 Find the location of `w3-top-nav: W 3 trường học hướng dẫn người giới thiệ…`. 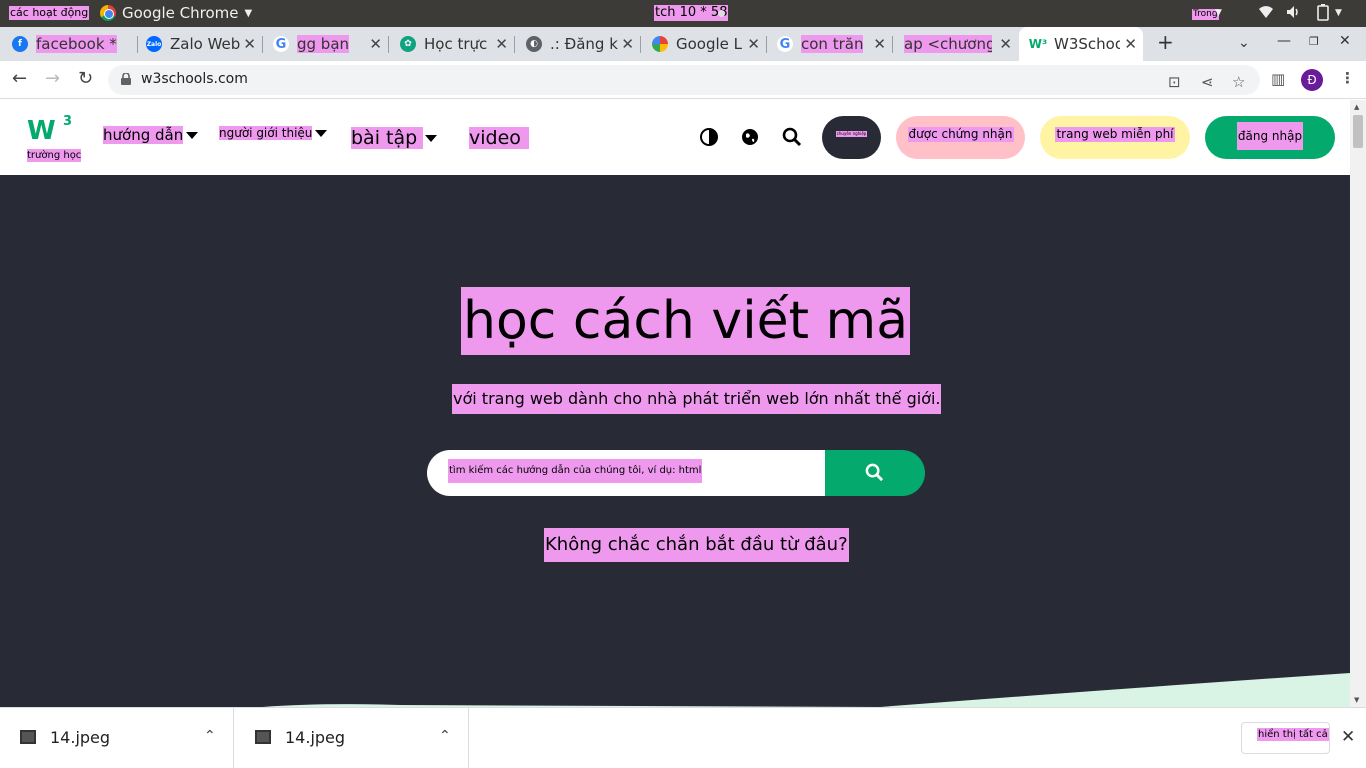

w3-top-nav: W 3 trường học hướng dẫn người giới thiệ… is located at coordinates (675, 137).